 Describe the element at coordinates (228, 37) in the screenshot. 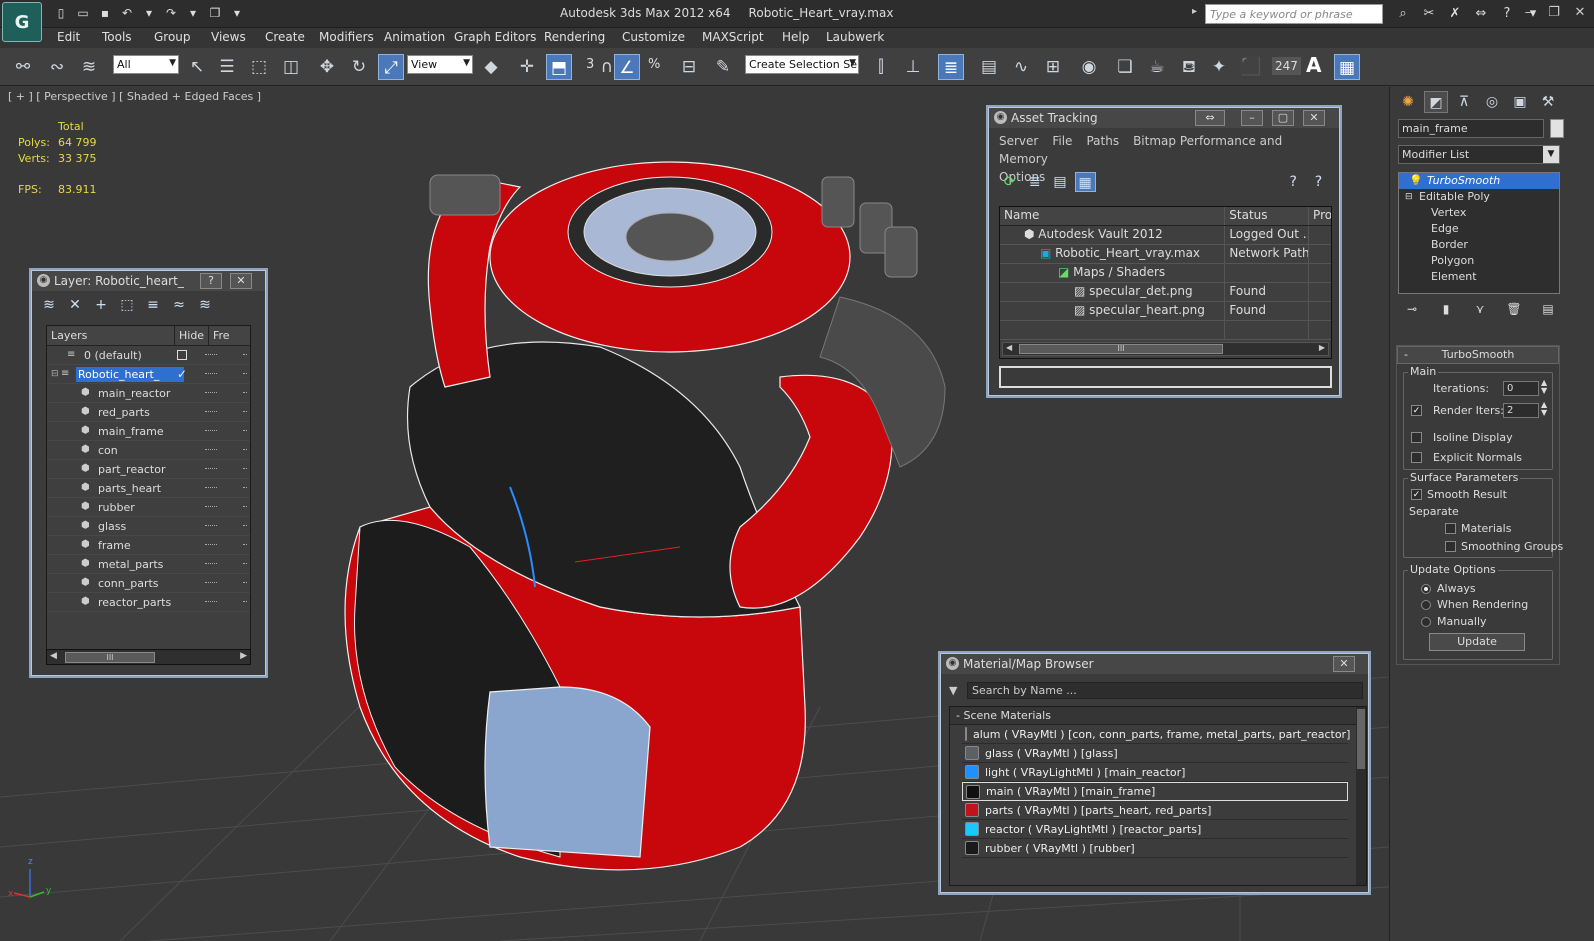

I see `menu-views: Views` at that location.